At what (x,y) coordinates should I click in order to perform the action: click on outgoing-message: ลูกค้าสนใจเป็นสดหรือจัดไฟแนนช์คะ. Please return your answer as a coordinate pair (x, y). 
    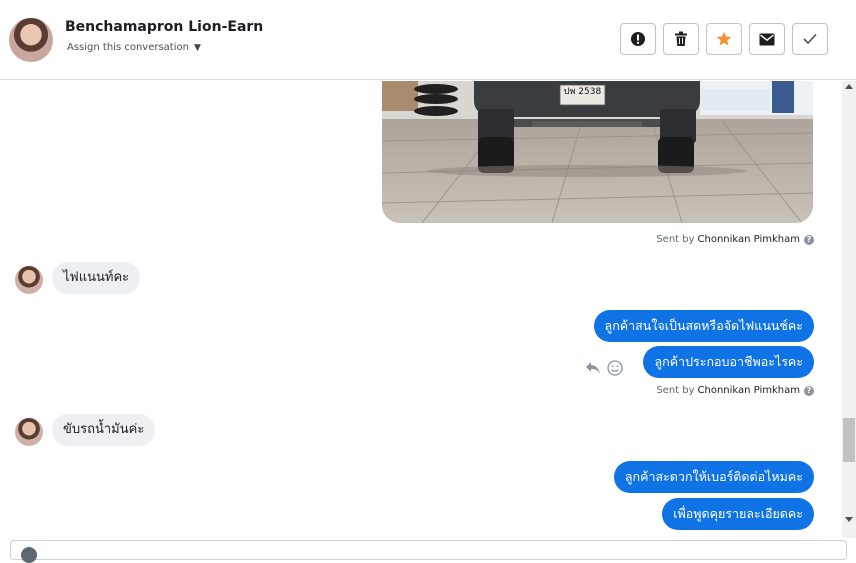
    Looking at the image, I should click on (703, 326).